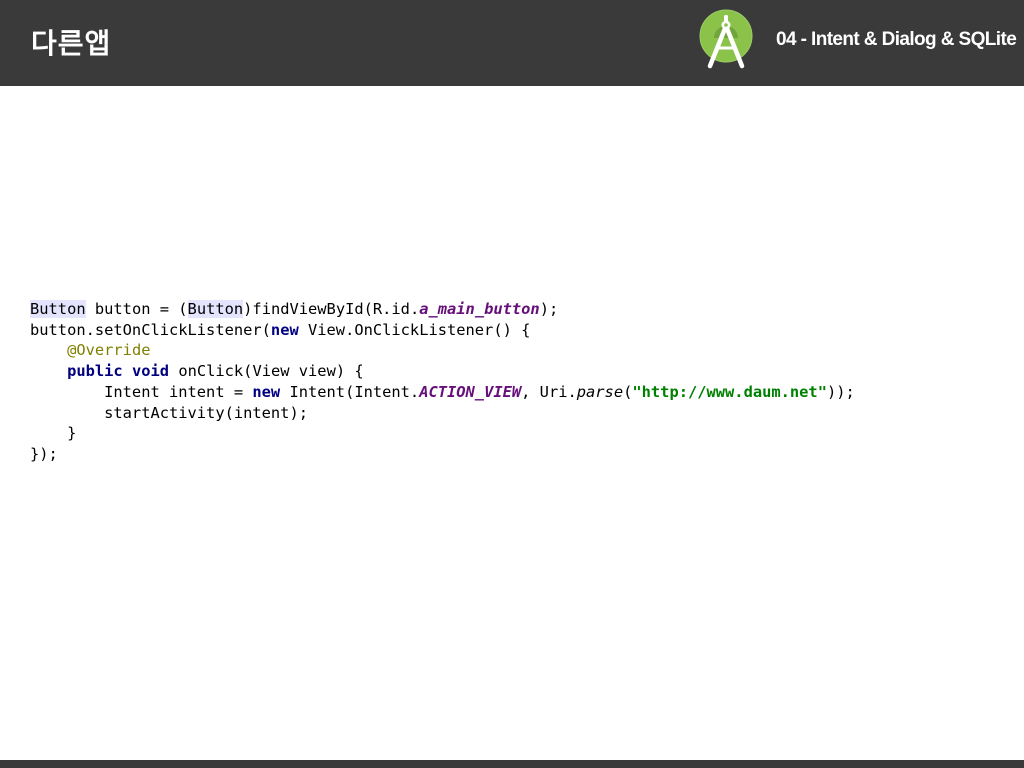 The height and width of the screenshot is (768, 1024). Describe the element at coordinates (479, 309) in the screenshot. I see `code-token: a_main_button` at that location.